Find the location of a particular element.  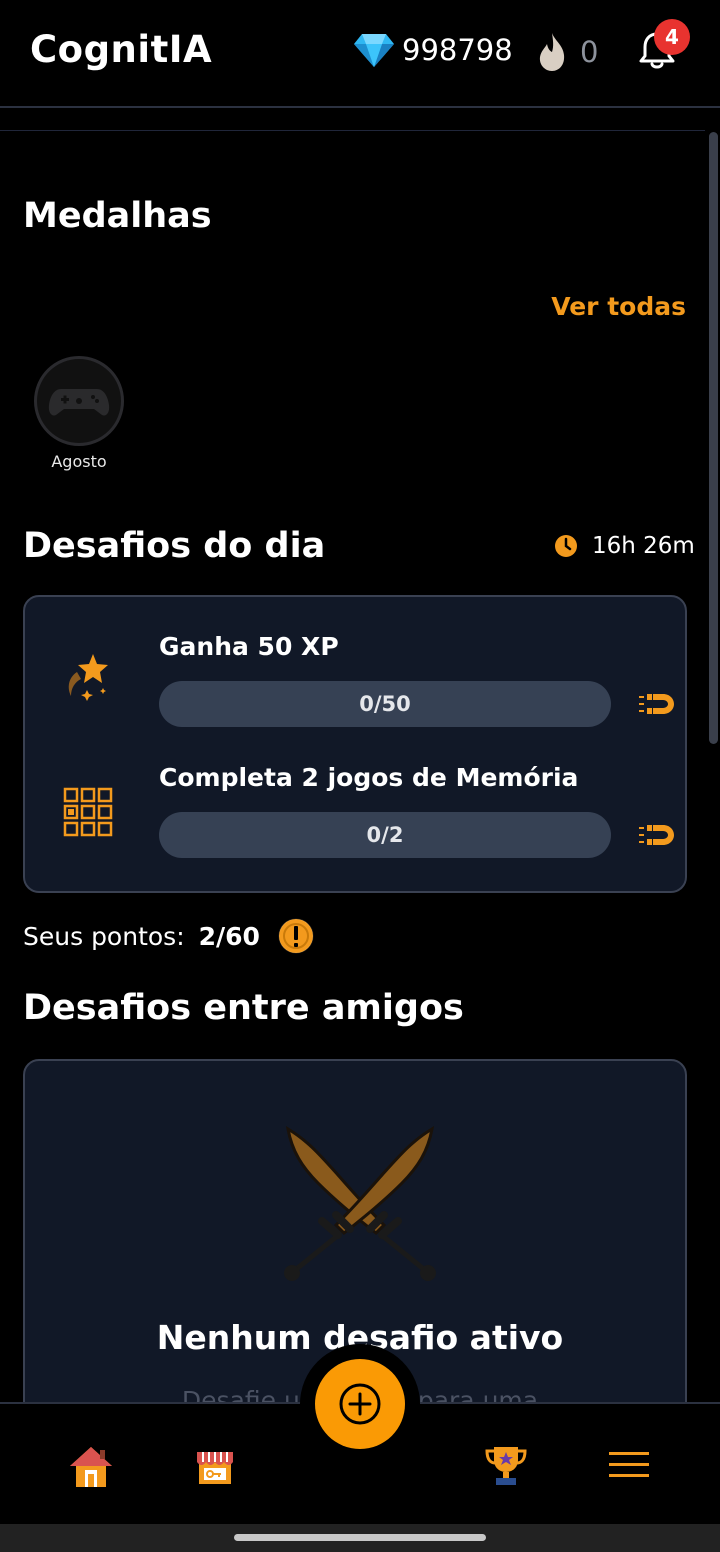

points-row: Seus pontos: 2/60 is located at coordinates (168, 936).